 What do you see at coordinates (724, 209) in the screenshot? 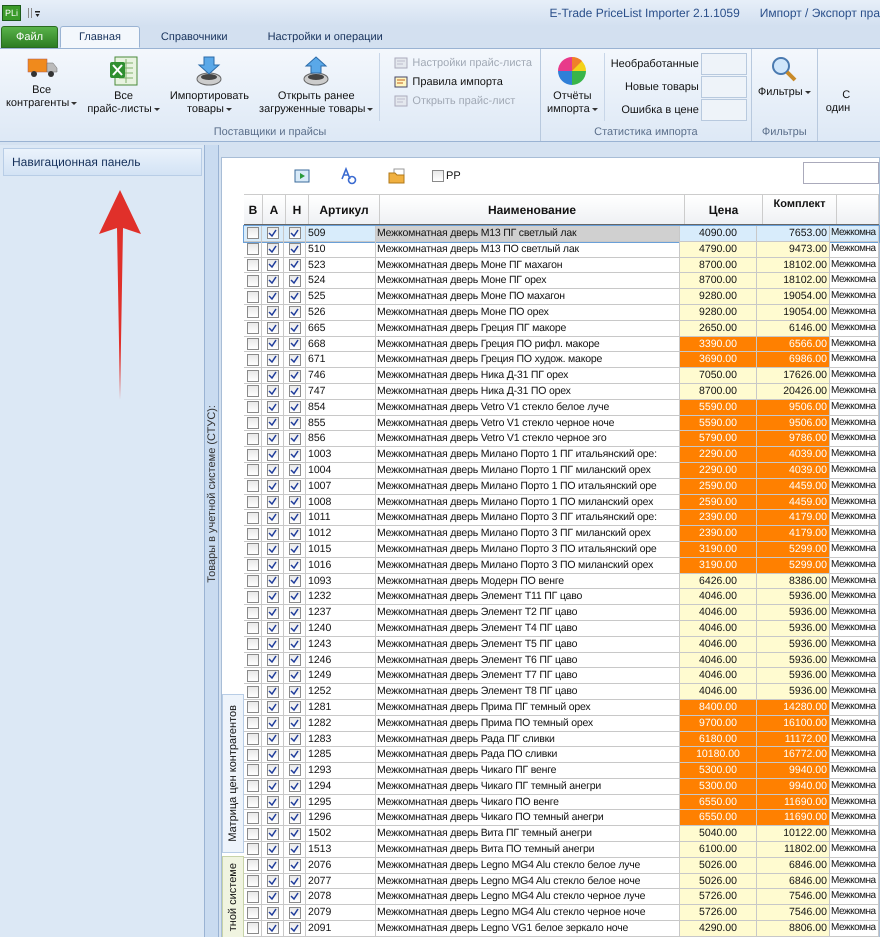
I see `column-header: Цена` at bounding box center [724, 209].